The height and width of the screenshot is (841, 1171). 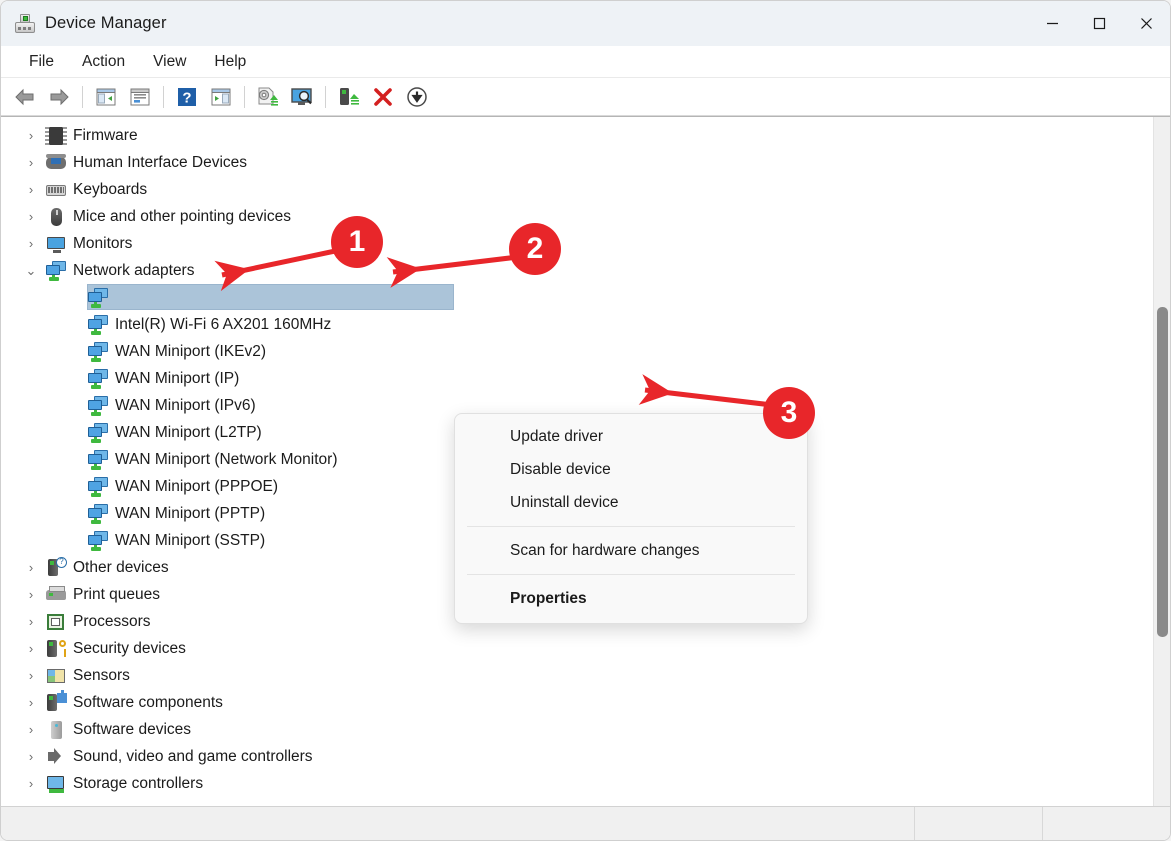 What do you see at coordinates (576, 351) in the screenshot?
I see `tree-item-wan-miniport-ikev2: WAN Miniport (IKEv2)` at bounding box center [576, 351].